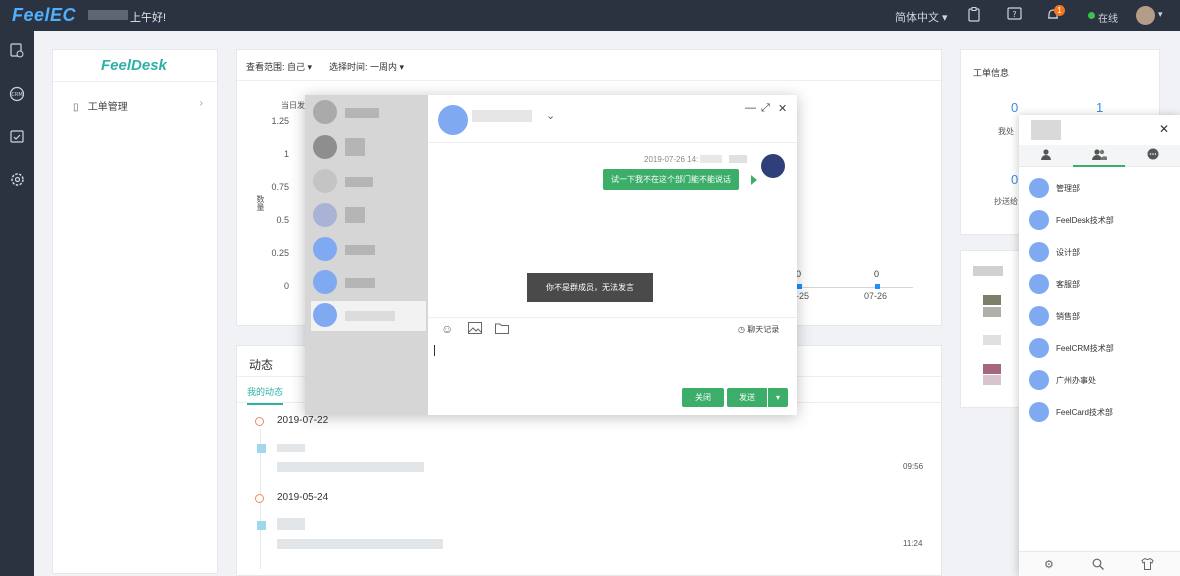 The image size is (1180, 576). I want to click on active-tab-indicator, so click(1099, 166).